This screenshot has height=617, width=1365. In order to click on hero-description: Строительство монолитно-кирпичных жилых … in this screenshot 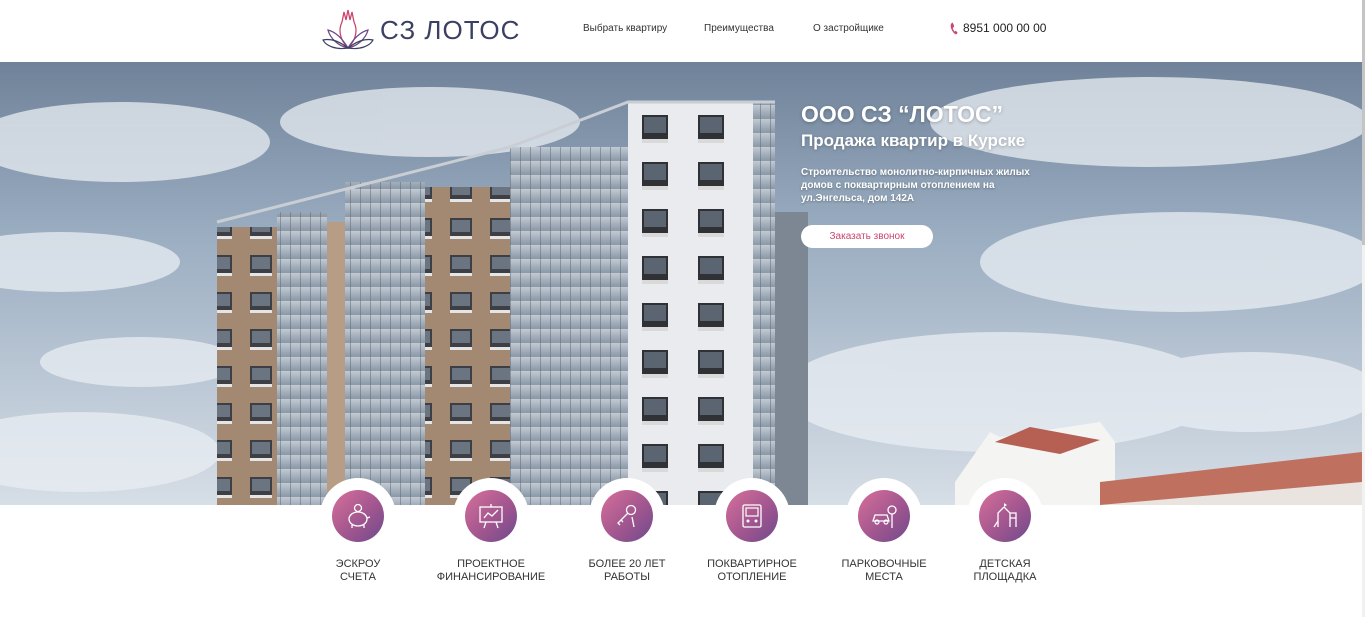, I will do `click(915, 185)`.